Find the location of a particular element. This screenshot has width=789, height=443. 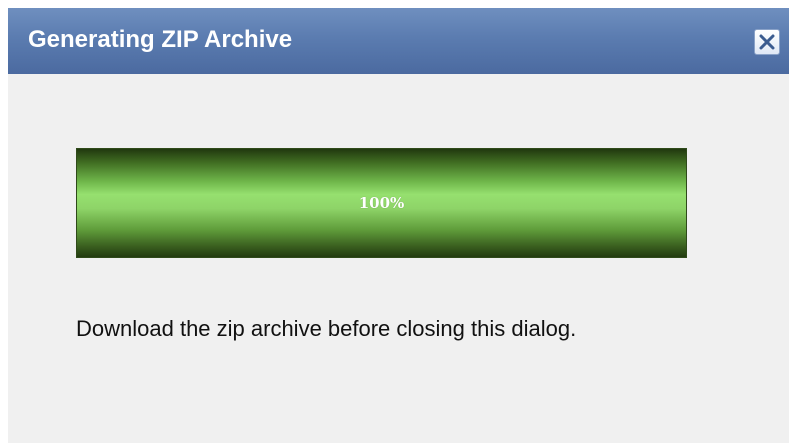

dialog-title: Generating ZIP Archive is located at coordinates (160, 39).